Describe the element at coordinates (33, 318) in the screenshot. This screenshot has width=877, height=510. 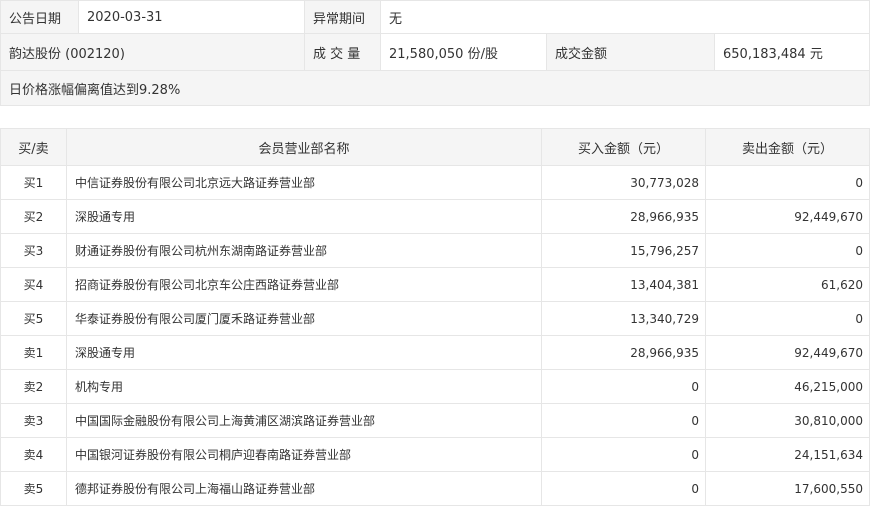
I see `row-side: 买5` at that location.